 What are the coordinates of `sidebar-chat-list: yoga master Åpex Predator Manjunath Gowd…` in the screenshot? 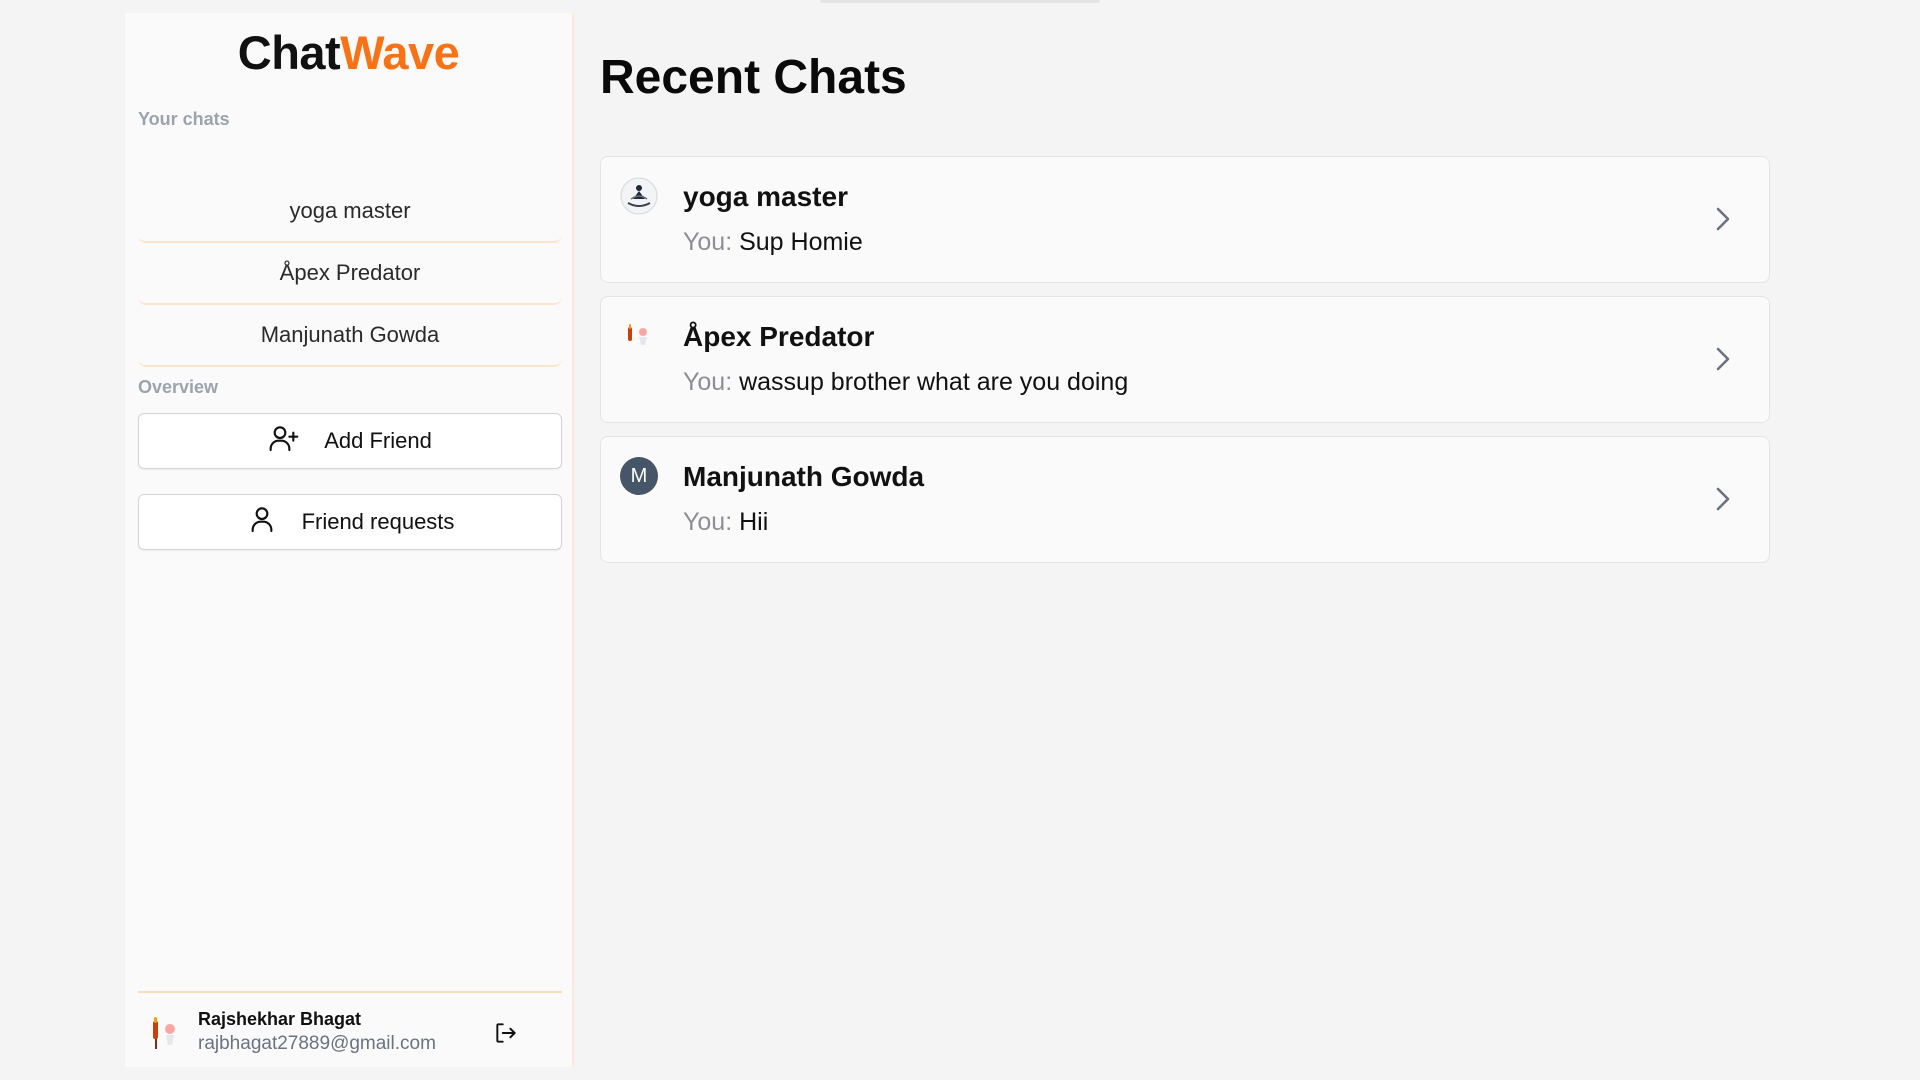 It's located at (350, 274).